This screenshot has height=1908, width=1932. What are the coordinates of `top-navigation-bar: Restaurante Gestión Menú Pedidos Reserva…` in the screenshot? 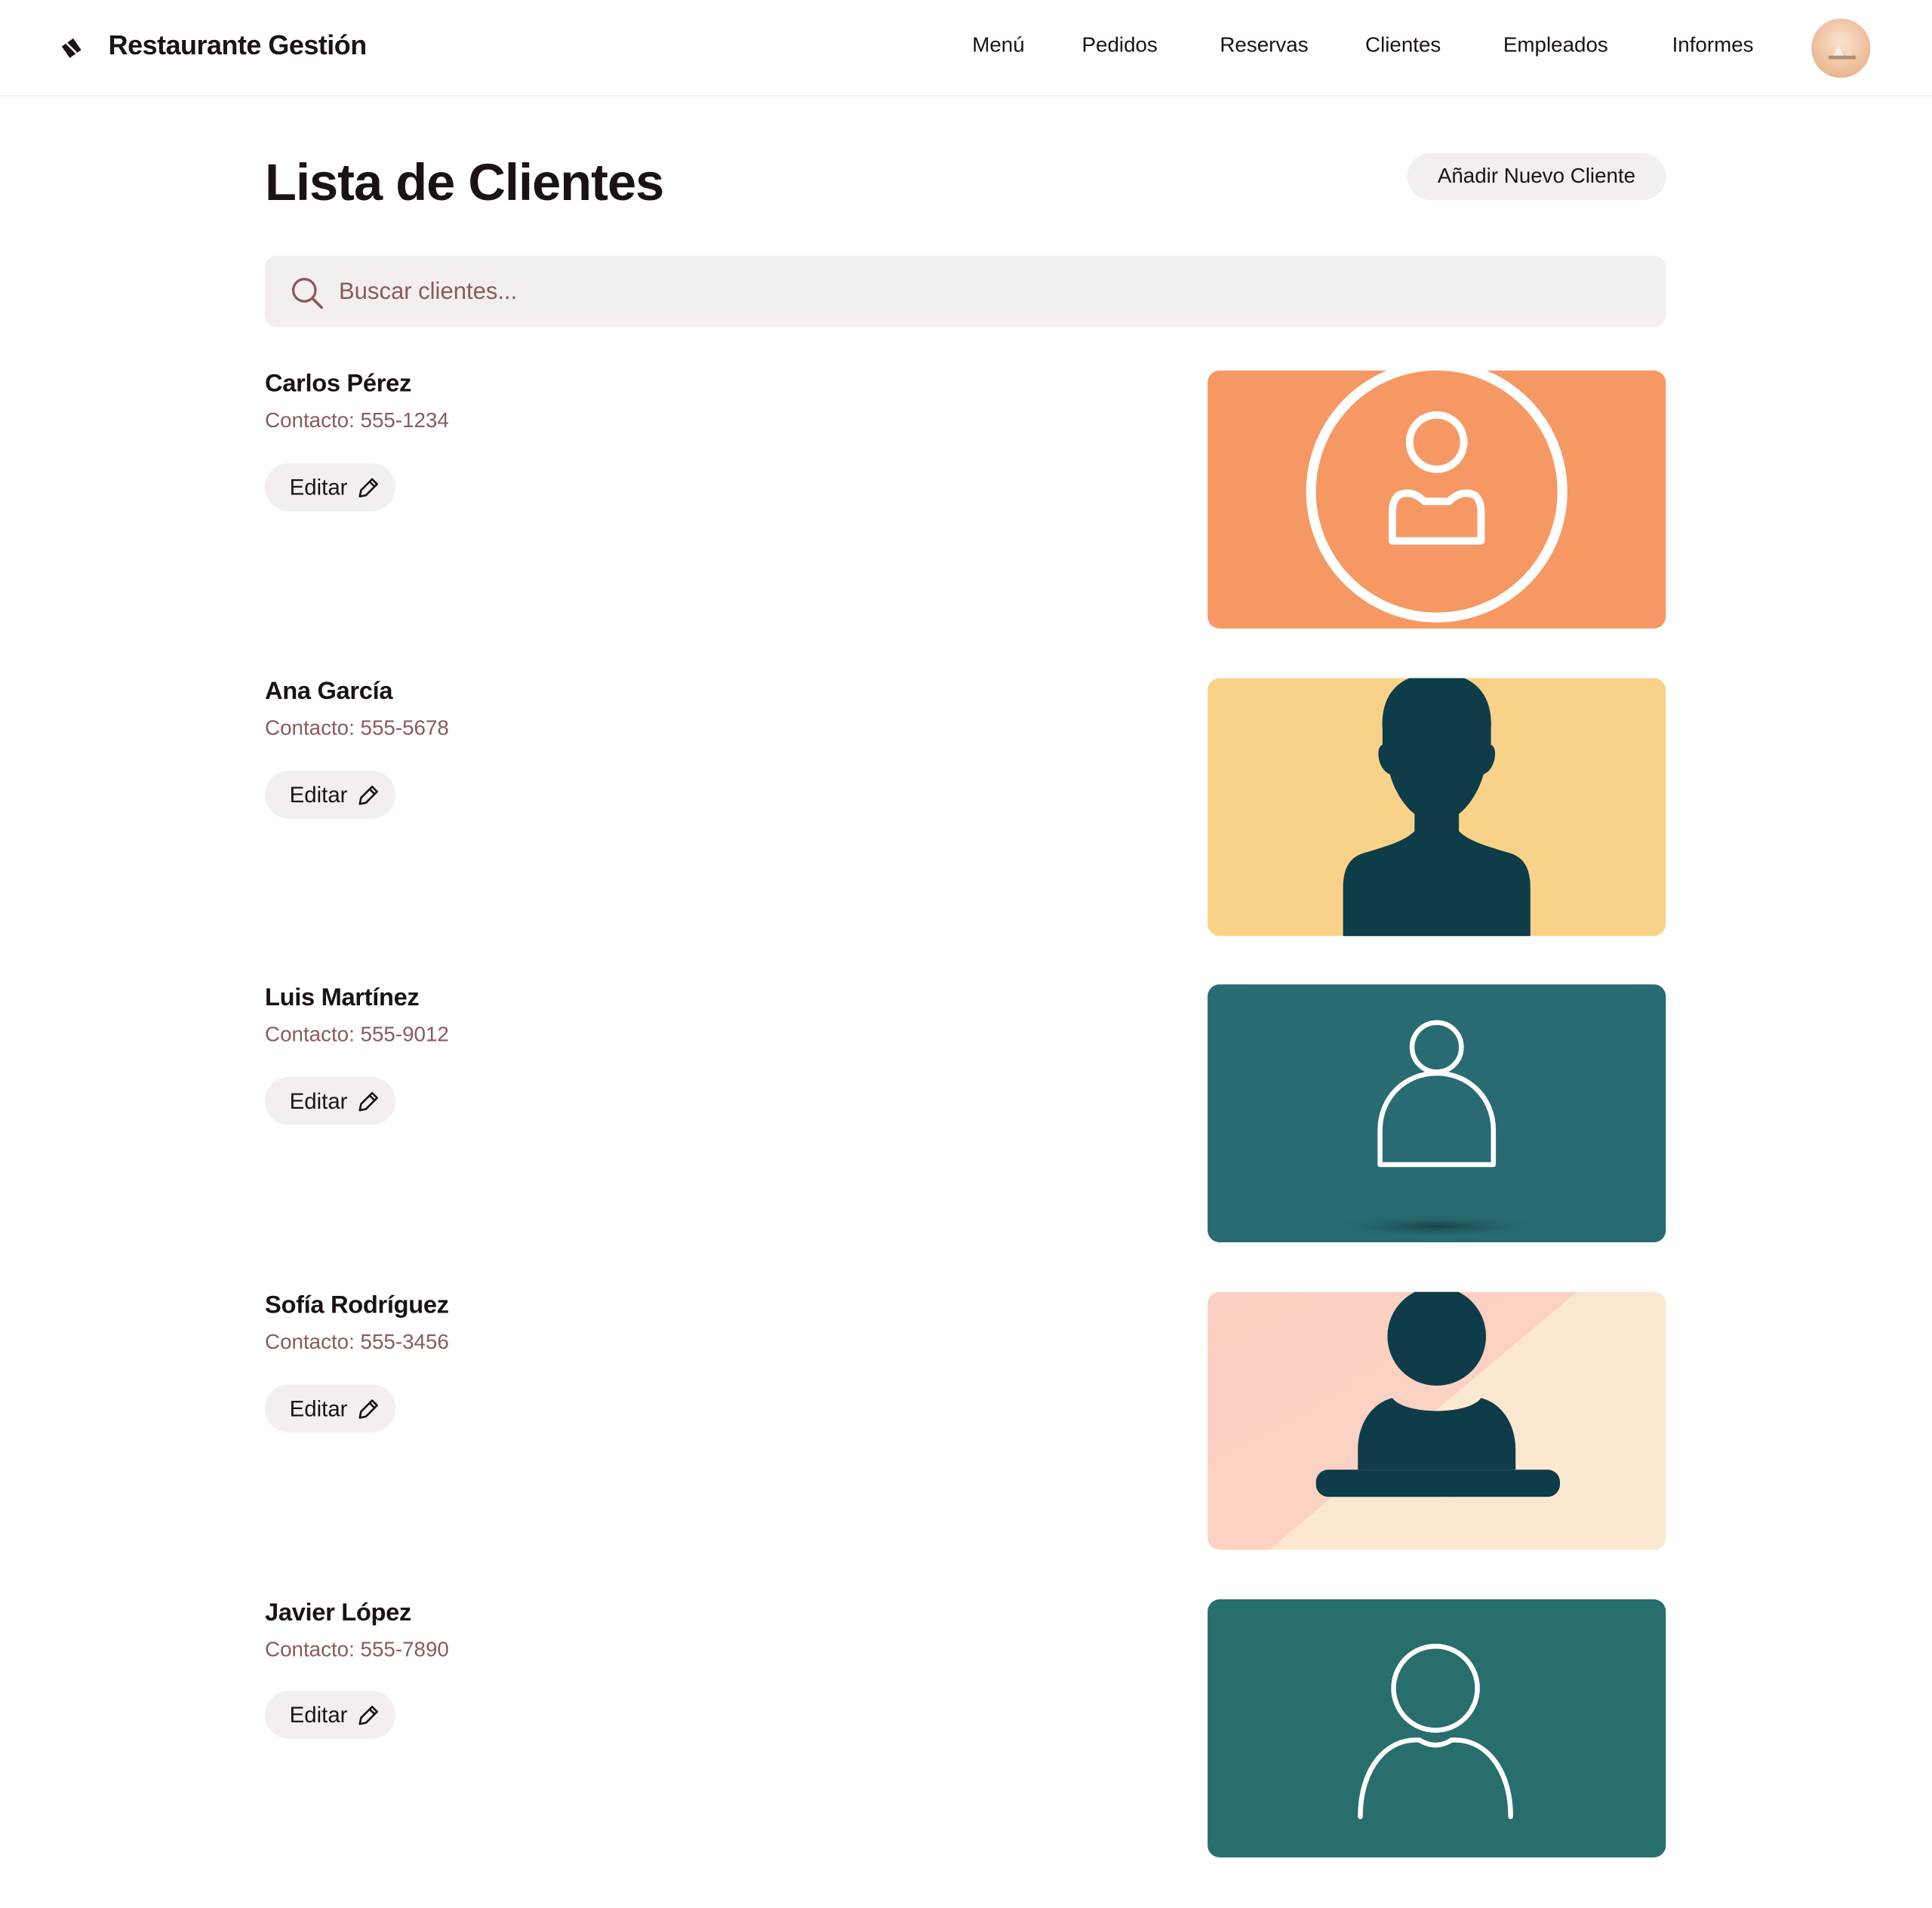 It's located at (966, 49).